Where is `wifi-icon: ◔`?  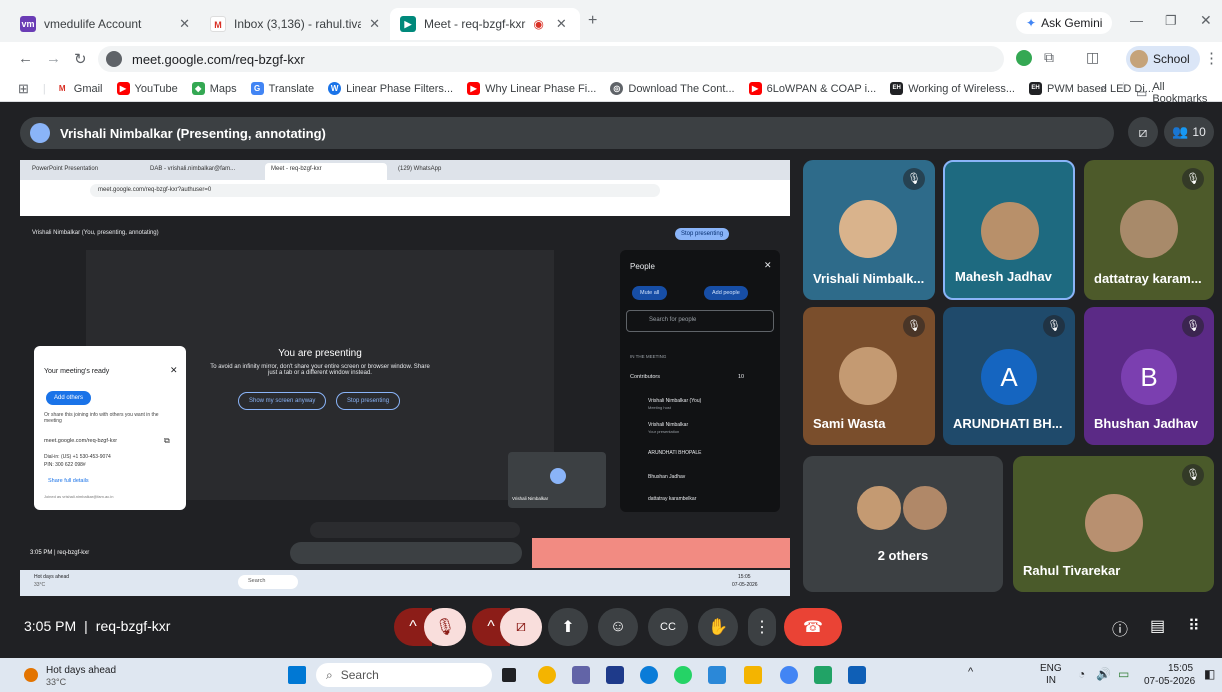 wifi-icon: ◔ is located at coordinates (1081, 674).